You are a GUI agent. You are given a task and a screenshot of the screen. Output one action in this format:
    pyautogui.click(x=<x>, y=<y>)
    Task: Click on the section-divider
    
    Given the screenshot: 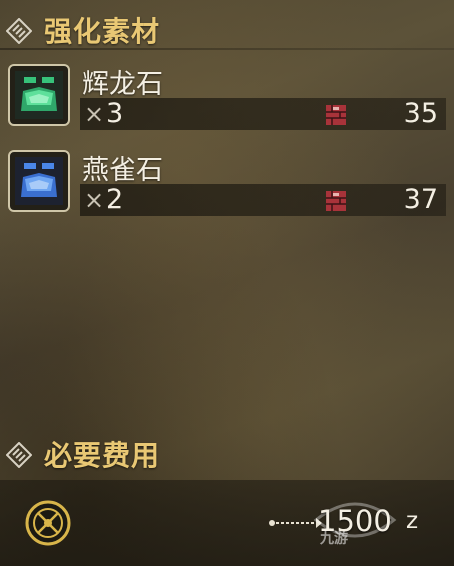 What is the action you would take?
    pyautogui.click(x=227, y=49)
    